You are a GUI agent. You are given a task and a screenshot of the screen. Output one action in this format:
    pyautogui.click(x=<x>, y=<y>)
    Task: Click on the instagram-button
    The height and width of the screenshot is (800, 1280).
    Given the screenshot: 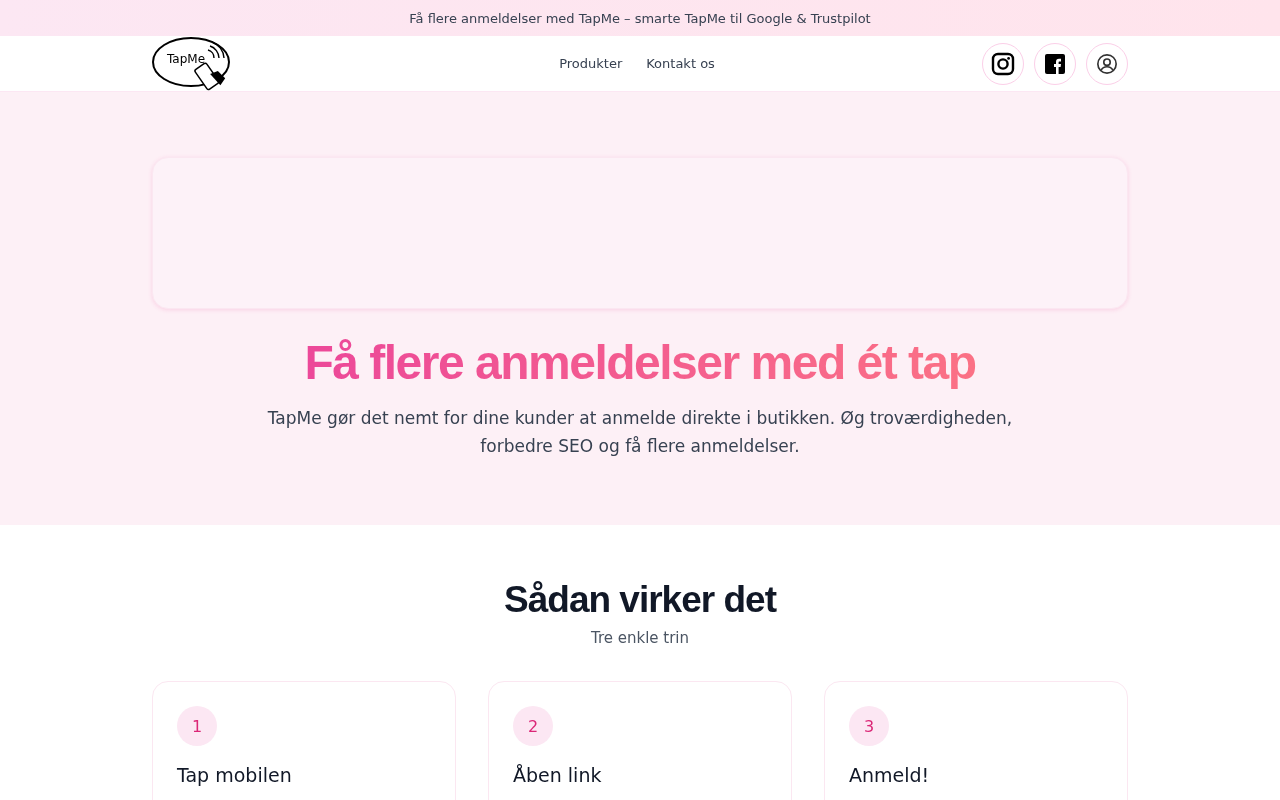 What is the action you would take?
    pyautogui.click(x=1003, y=63)
    